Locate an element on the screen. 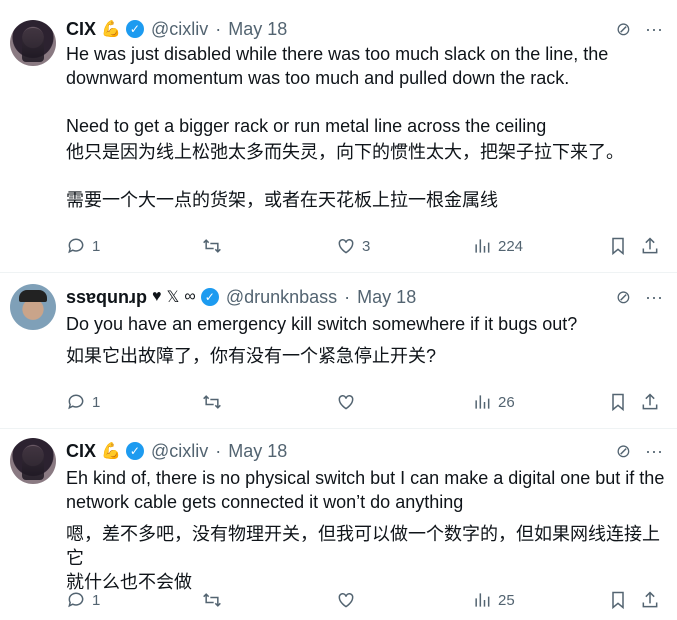 This screenshot has height=620, width=677. tweet-actions: 1 3 224 is located at coordinates (364, 246).